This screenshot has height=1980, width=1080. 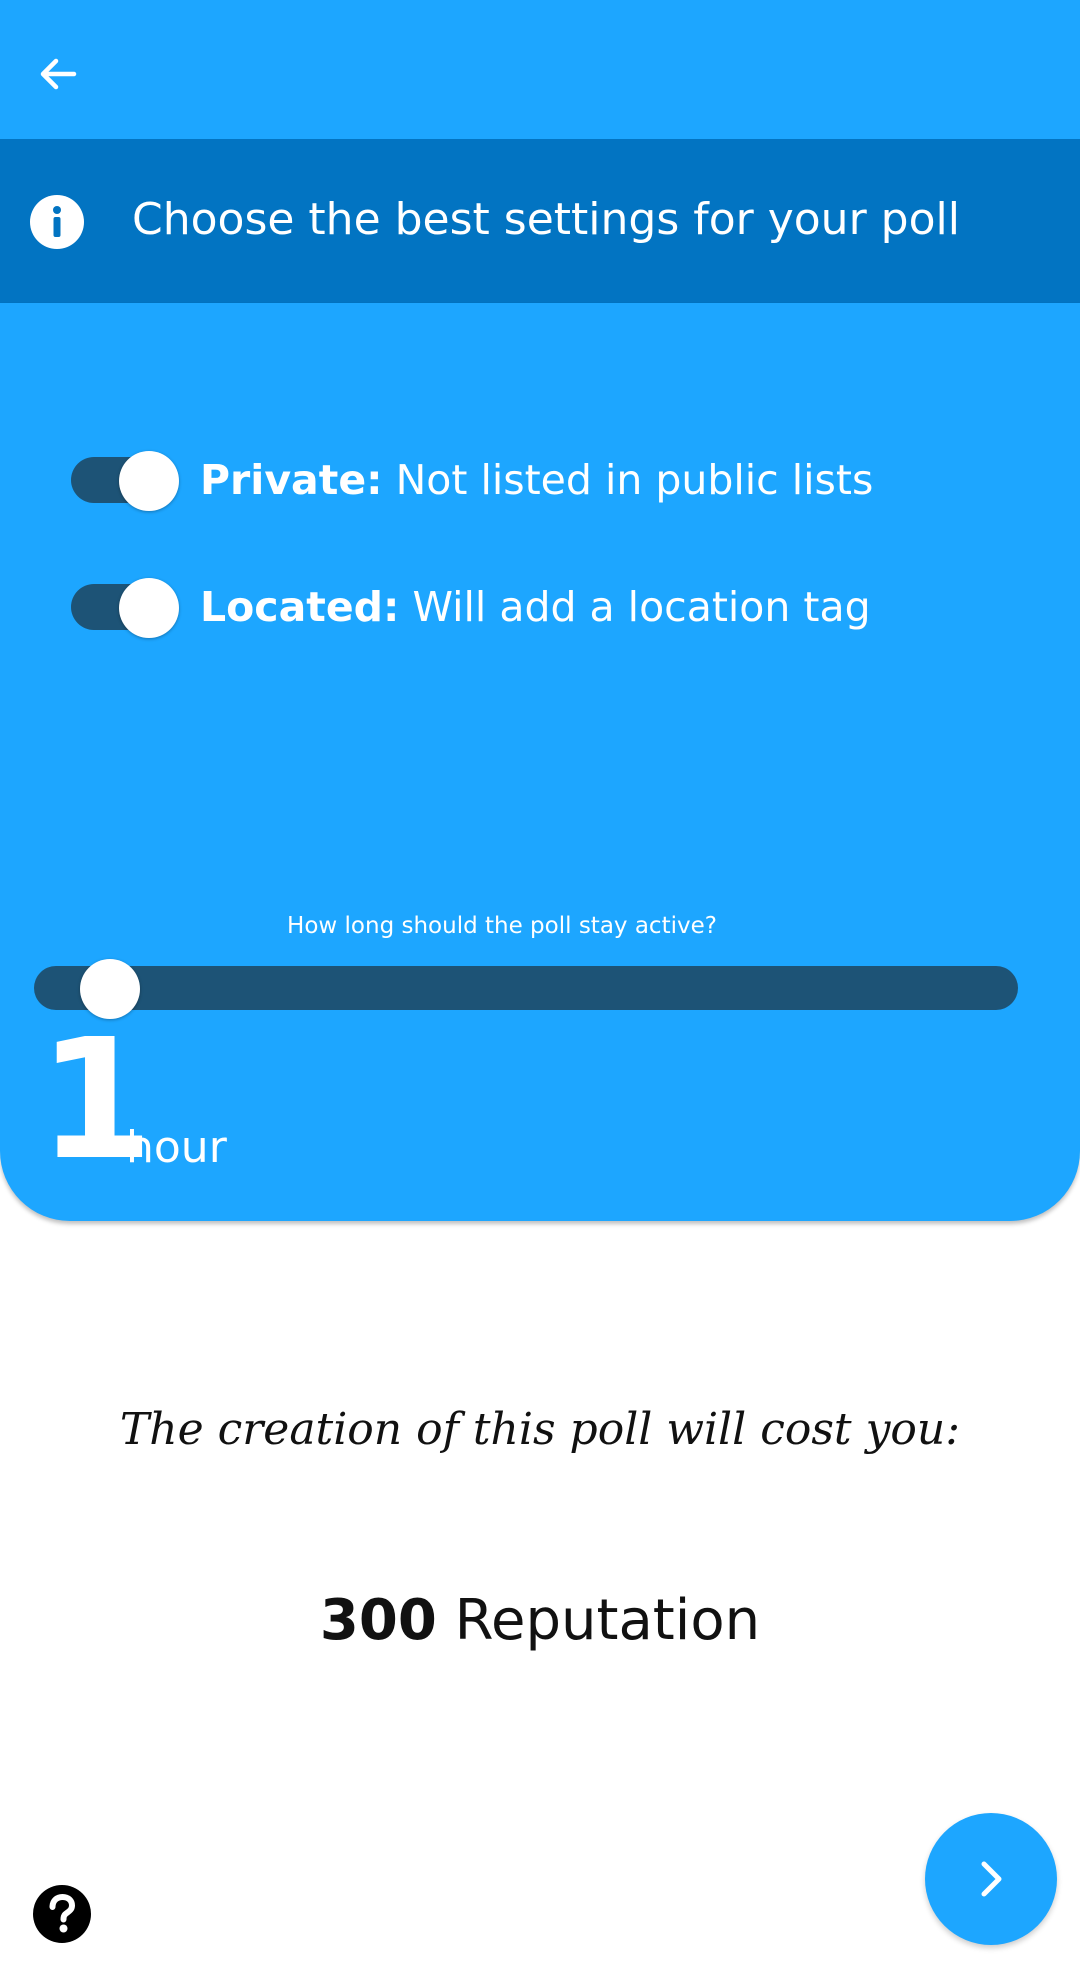 I want to click on cost-caption: The creation of this poll will cost you:, so click(x=540, y=1429).